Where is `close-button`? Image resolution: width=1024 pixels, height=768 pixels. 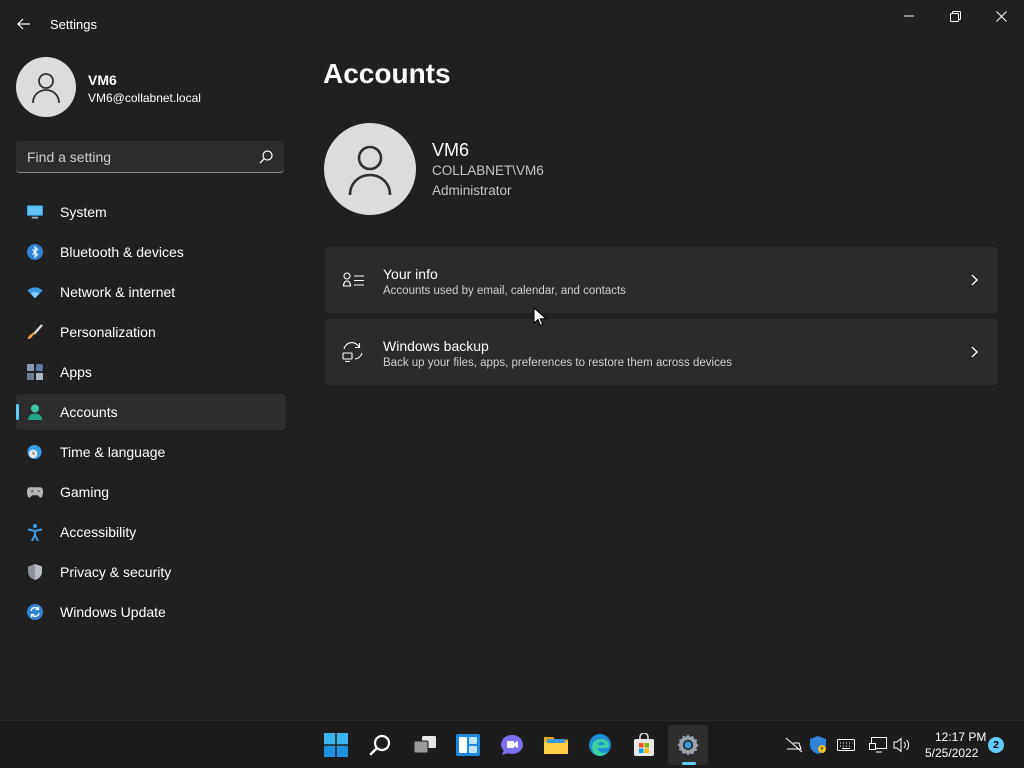 close-button is located at coordinates (1001, 16).